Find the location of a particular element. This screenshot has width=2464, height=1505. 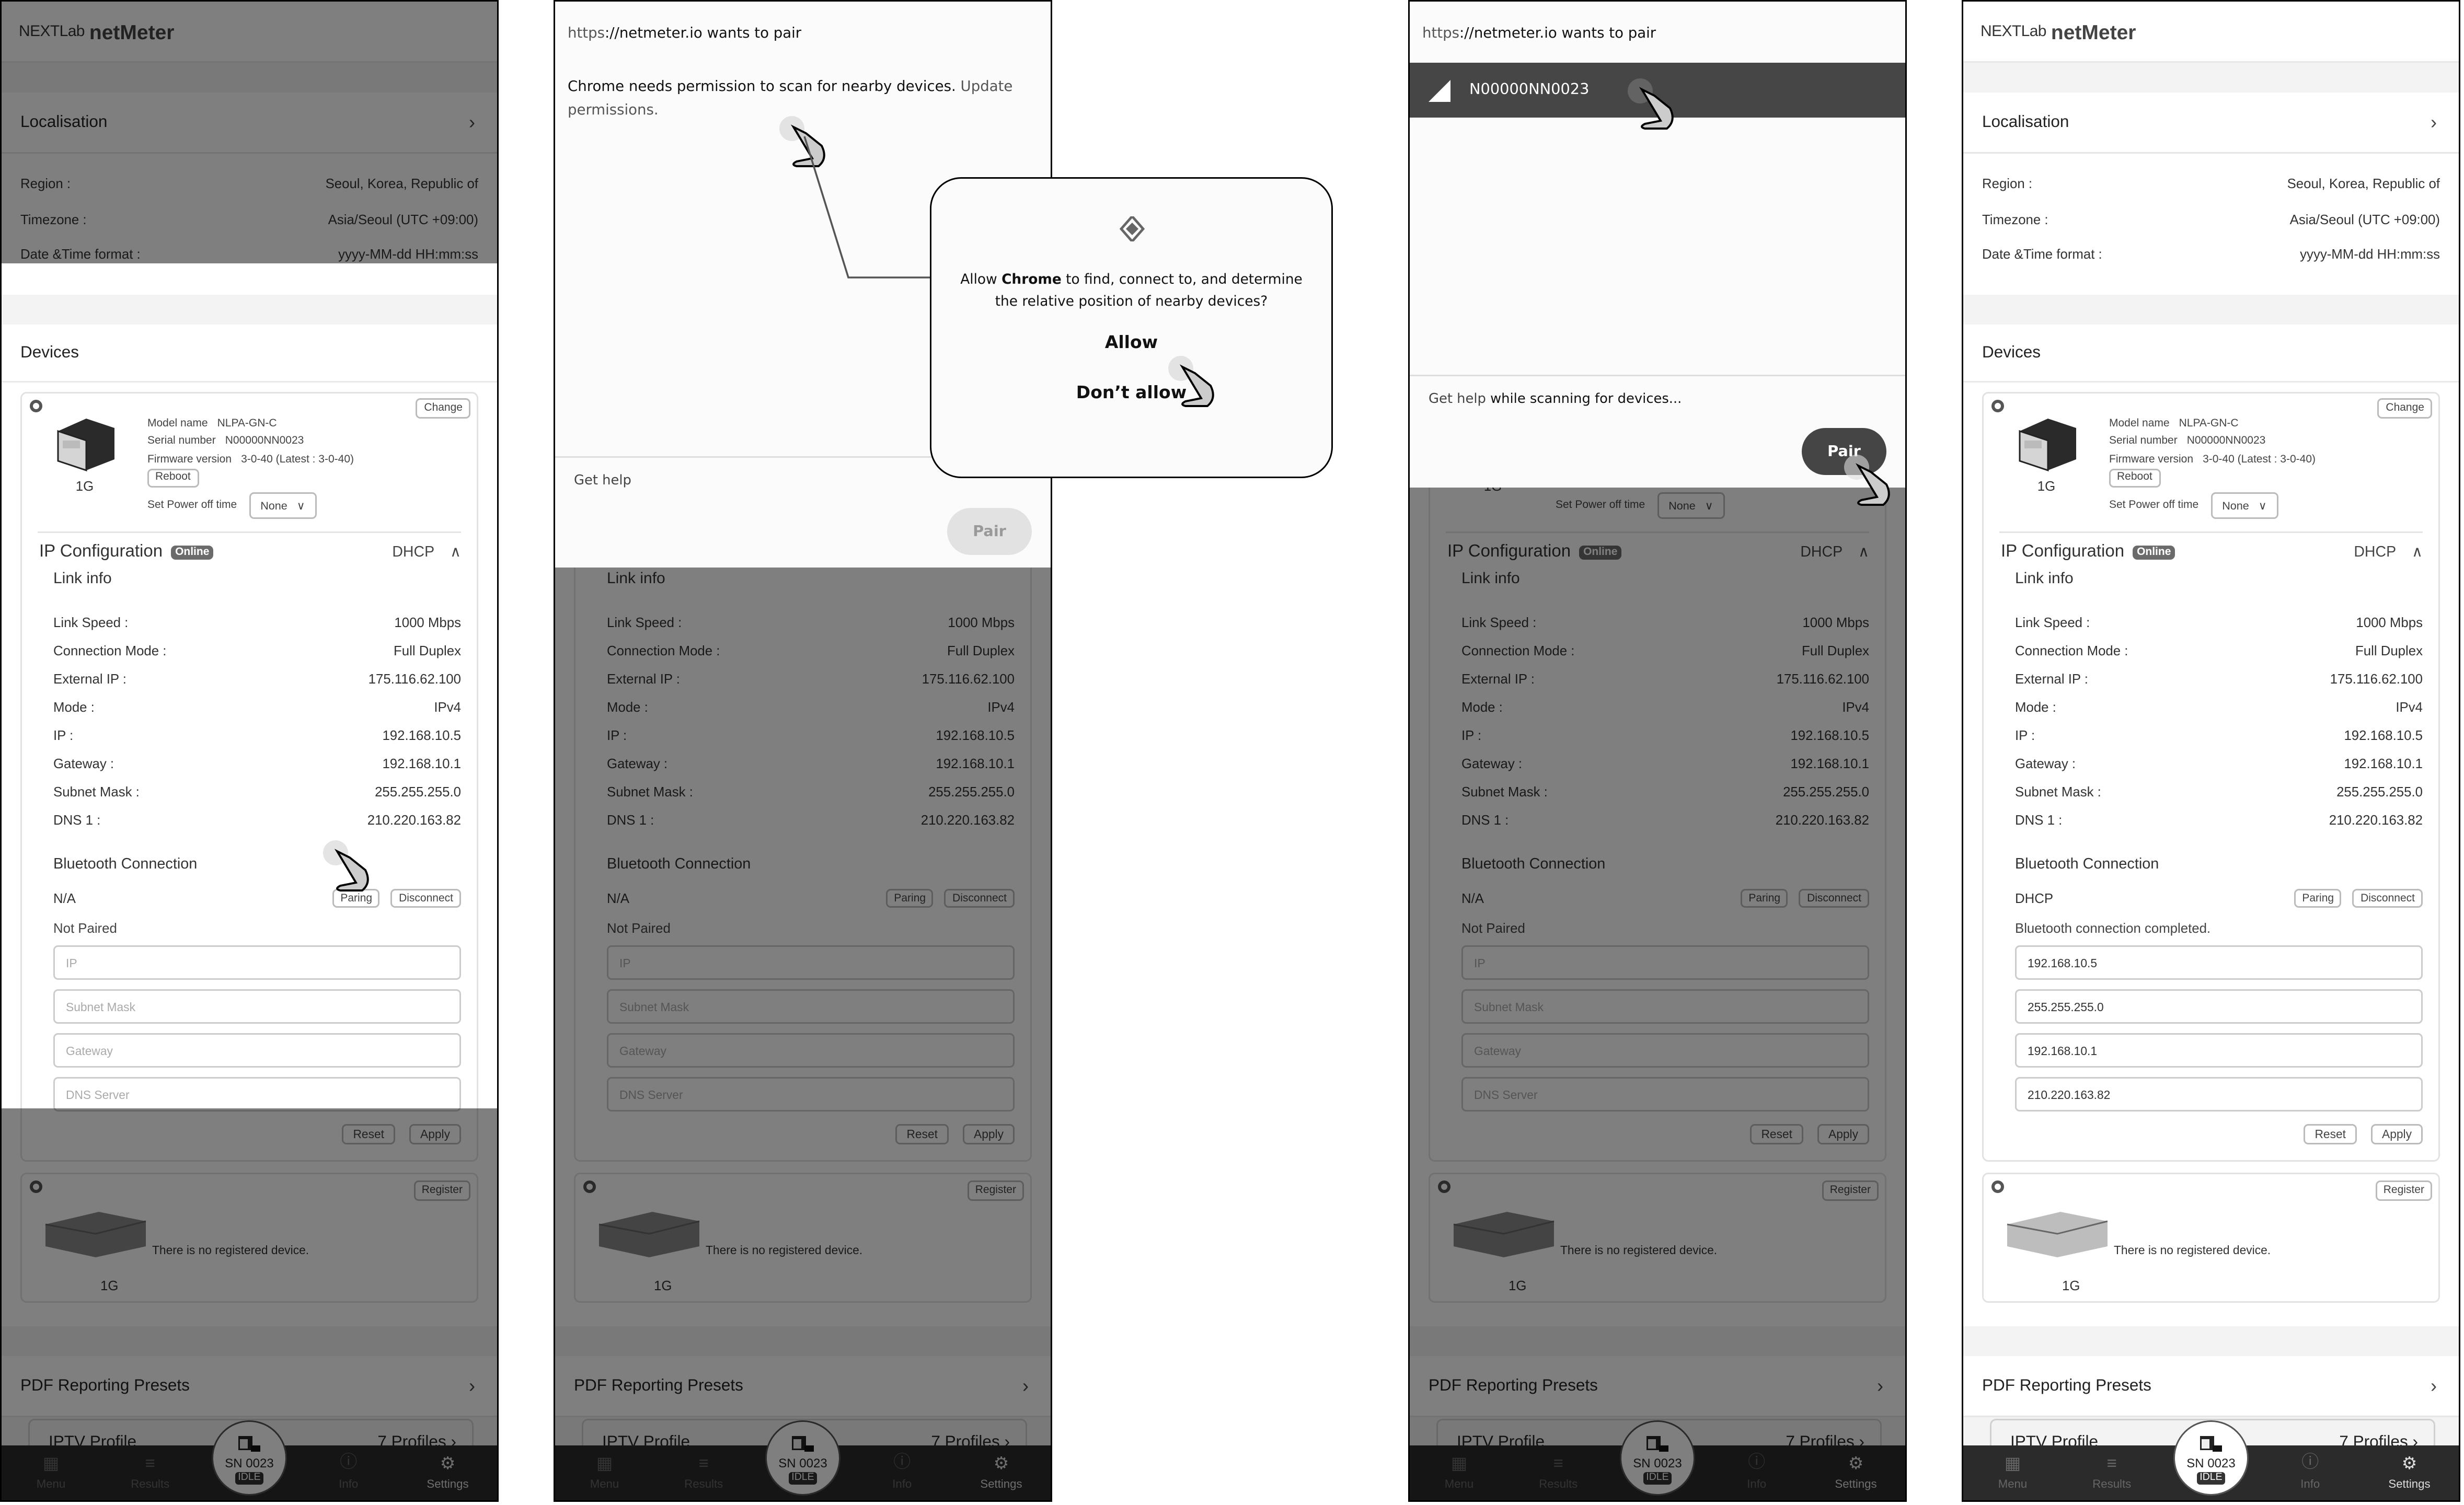

link-info-value: 192.168.10.1 is located at coordinates (975, 763).